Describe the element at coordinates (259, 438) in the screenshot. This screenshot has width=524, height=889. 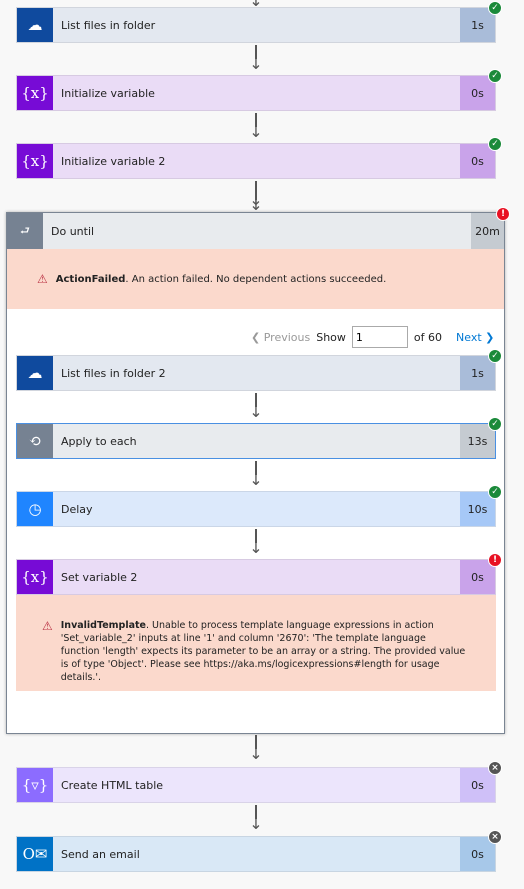
I see `action-card: ⟲ Apply to each 13s ✓` at that location.